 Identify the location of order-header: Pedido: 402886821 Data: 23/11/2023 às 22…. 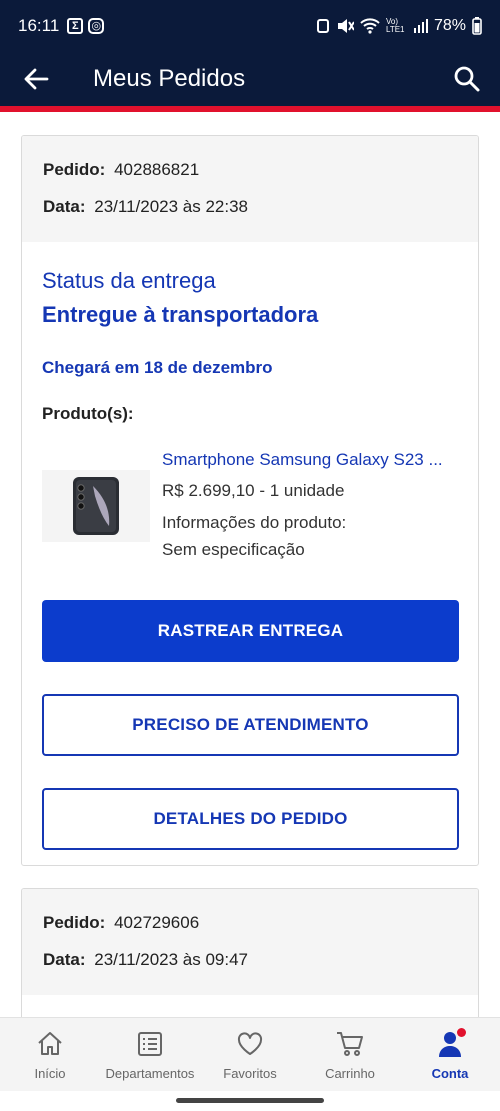
(250, 189).